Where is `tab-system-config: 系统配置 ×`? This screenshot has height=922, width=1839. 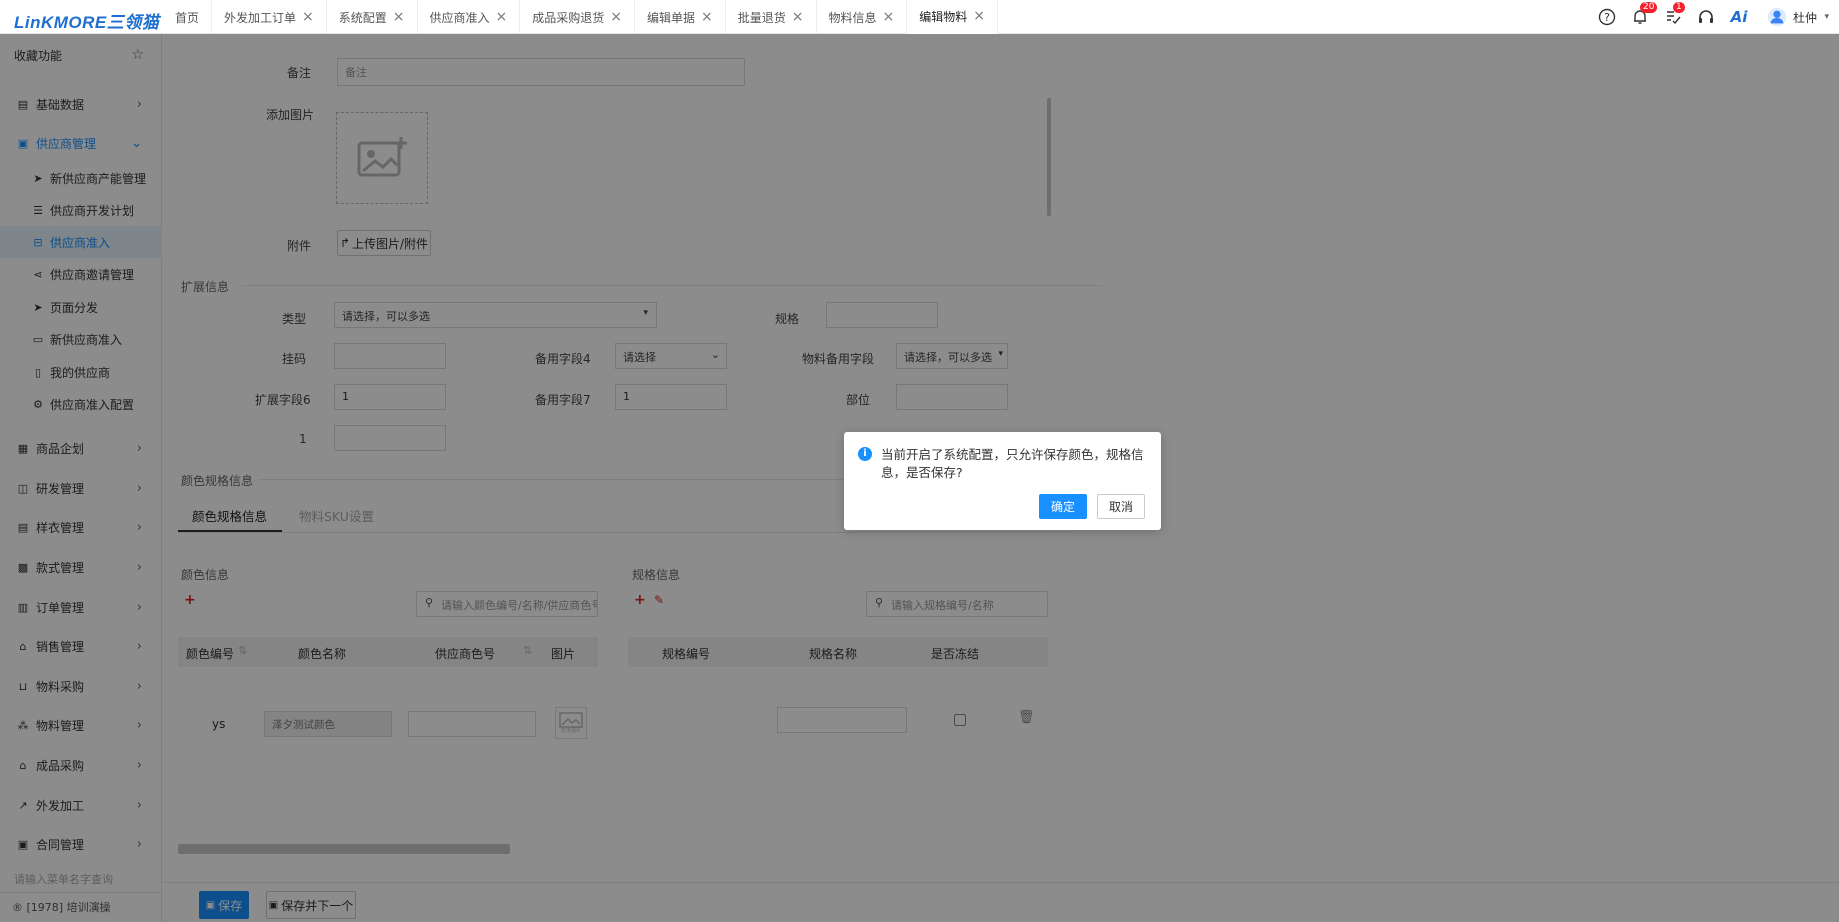
tab-system-config: 系统配置 × is located at coordinates (372, 17).